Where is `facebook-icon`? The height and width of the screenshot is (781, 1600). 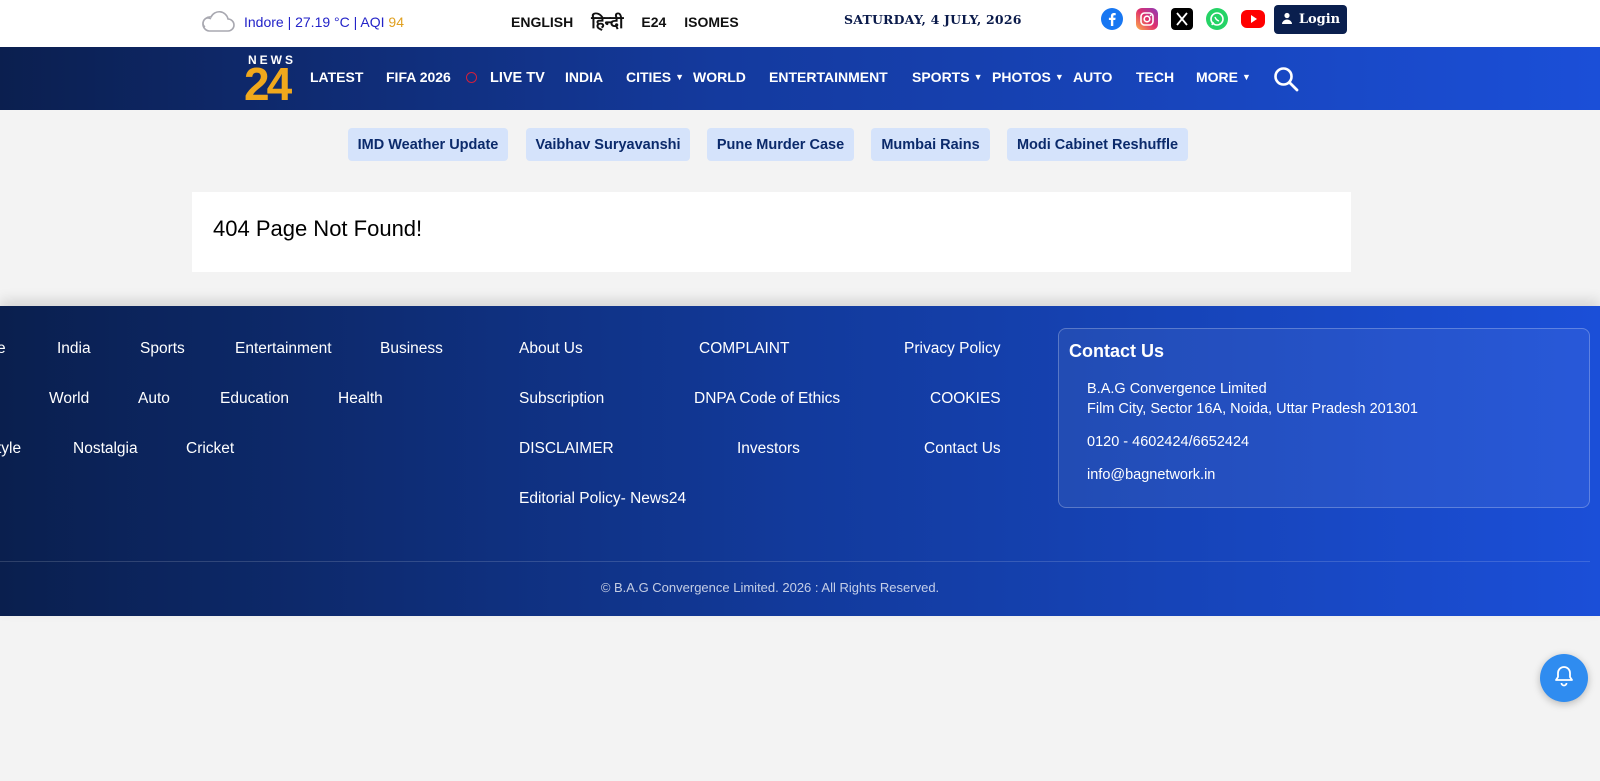 facebook-icon is located at coordinates (1112, 19).